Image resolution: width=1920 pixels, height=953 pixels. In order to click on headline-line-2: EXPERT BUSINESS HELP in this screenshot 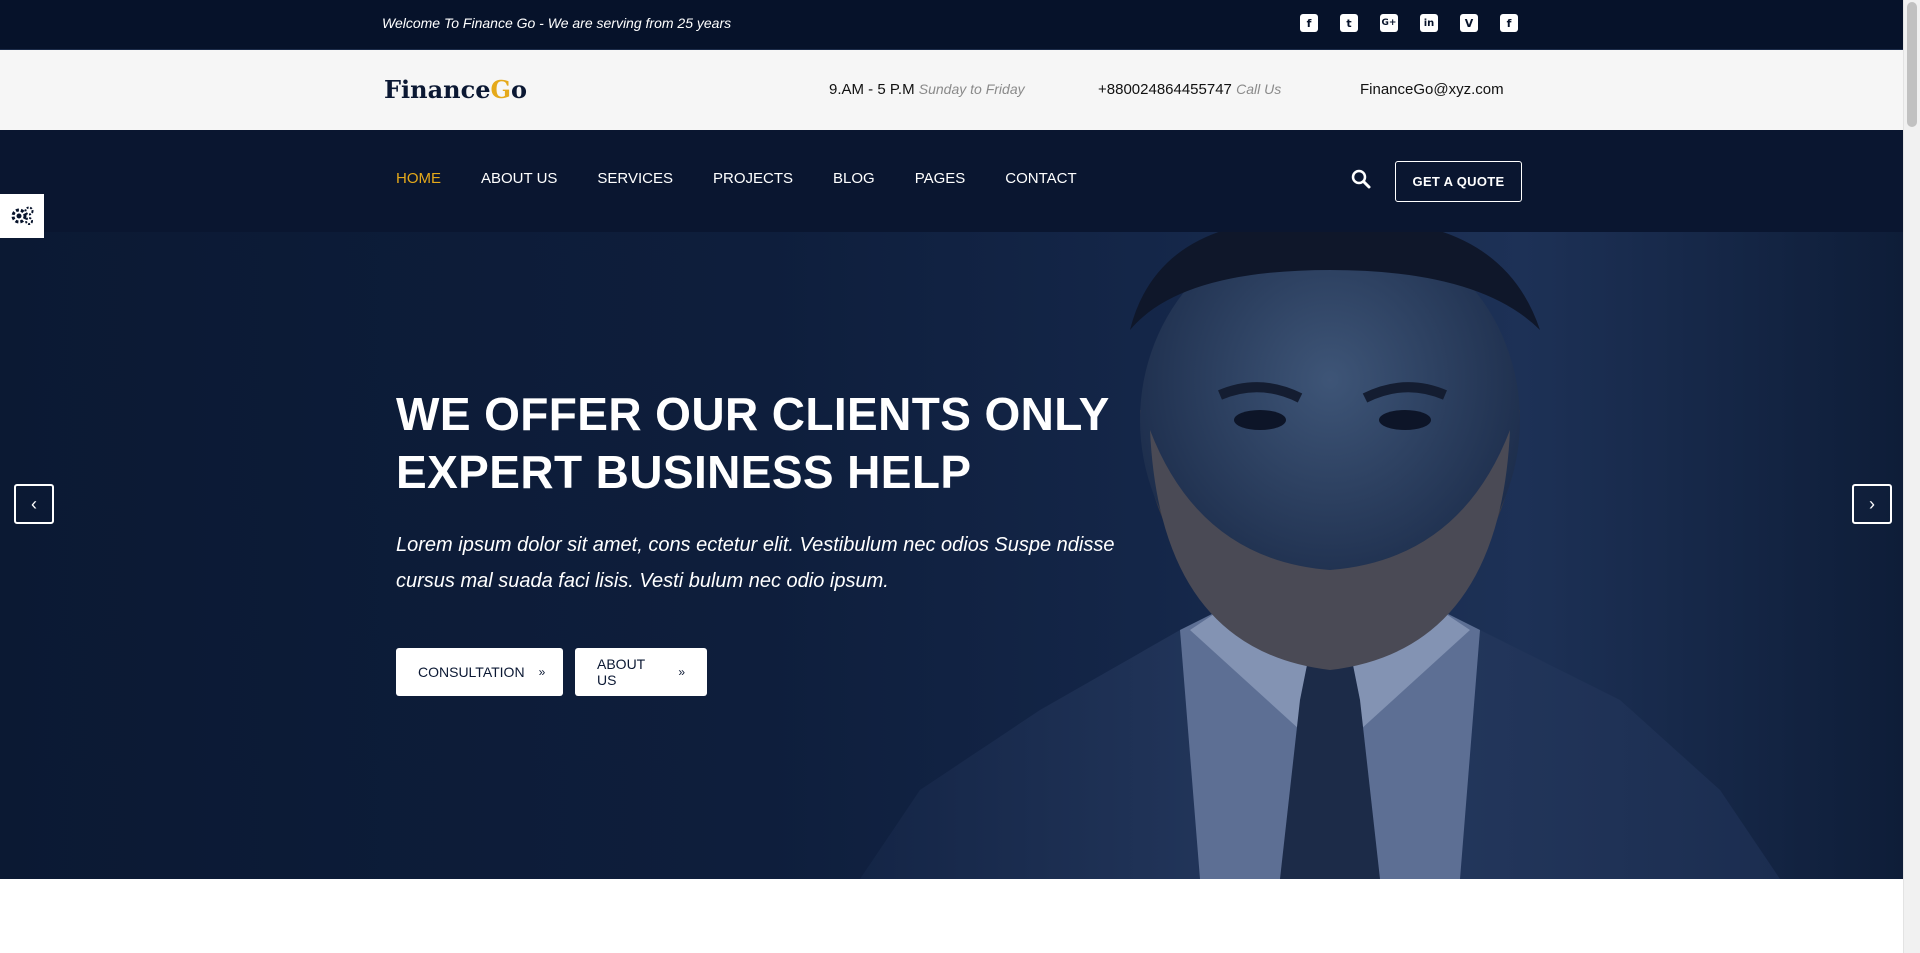, I will do `click(684, 472)`.